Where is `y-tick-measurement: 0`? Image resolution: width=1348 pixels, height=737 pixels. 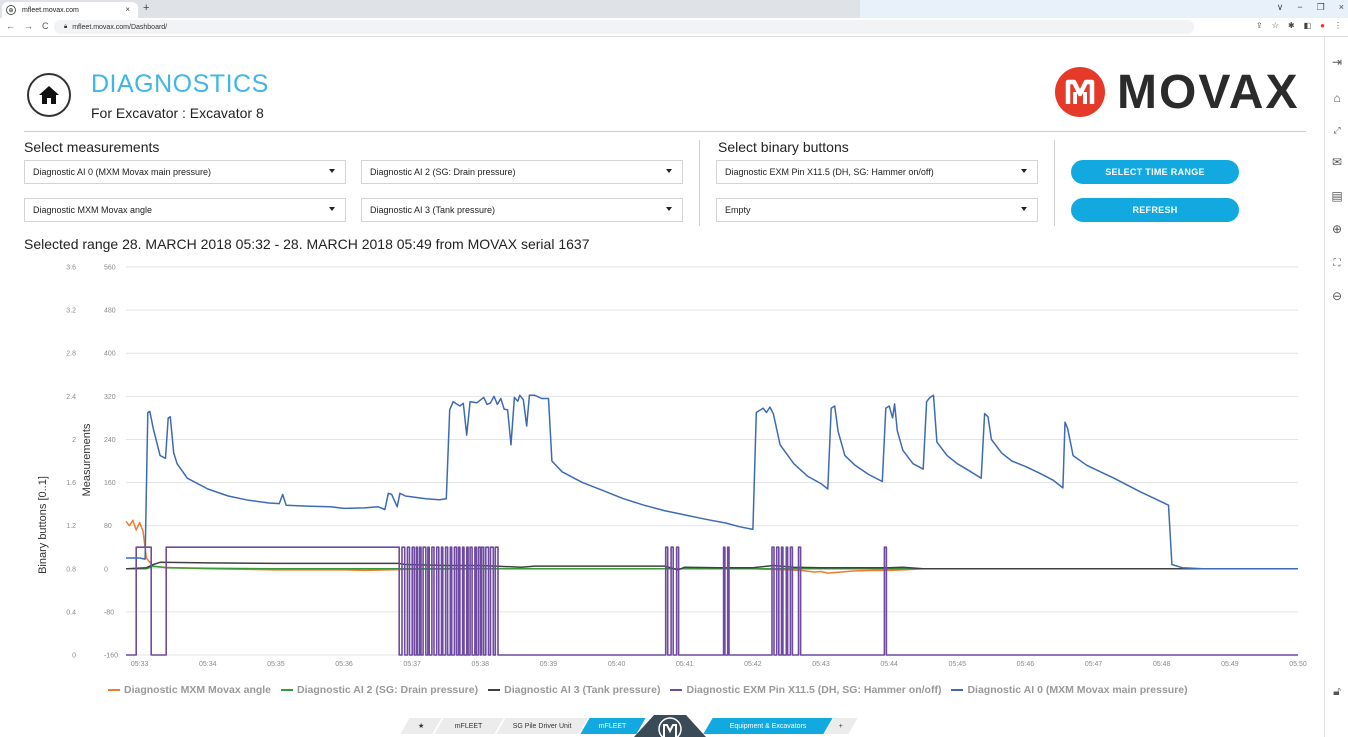
y-tick-measurement: 0 is located at coordinates (106, 569).